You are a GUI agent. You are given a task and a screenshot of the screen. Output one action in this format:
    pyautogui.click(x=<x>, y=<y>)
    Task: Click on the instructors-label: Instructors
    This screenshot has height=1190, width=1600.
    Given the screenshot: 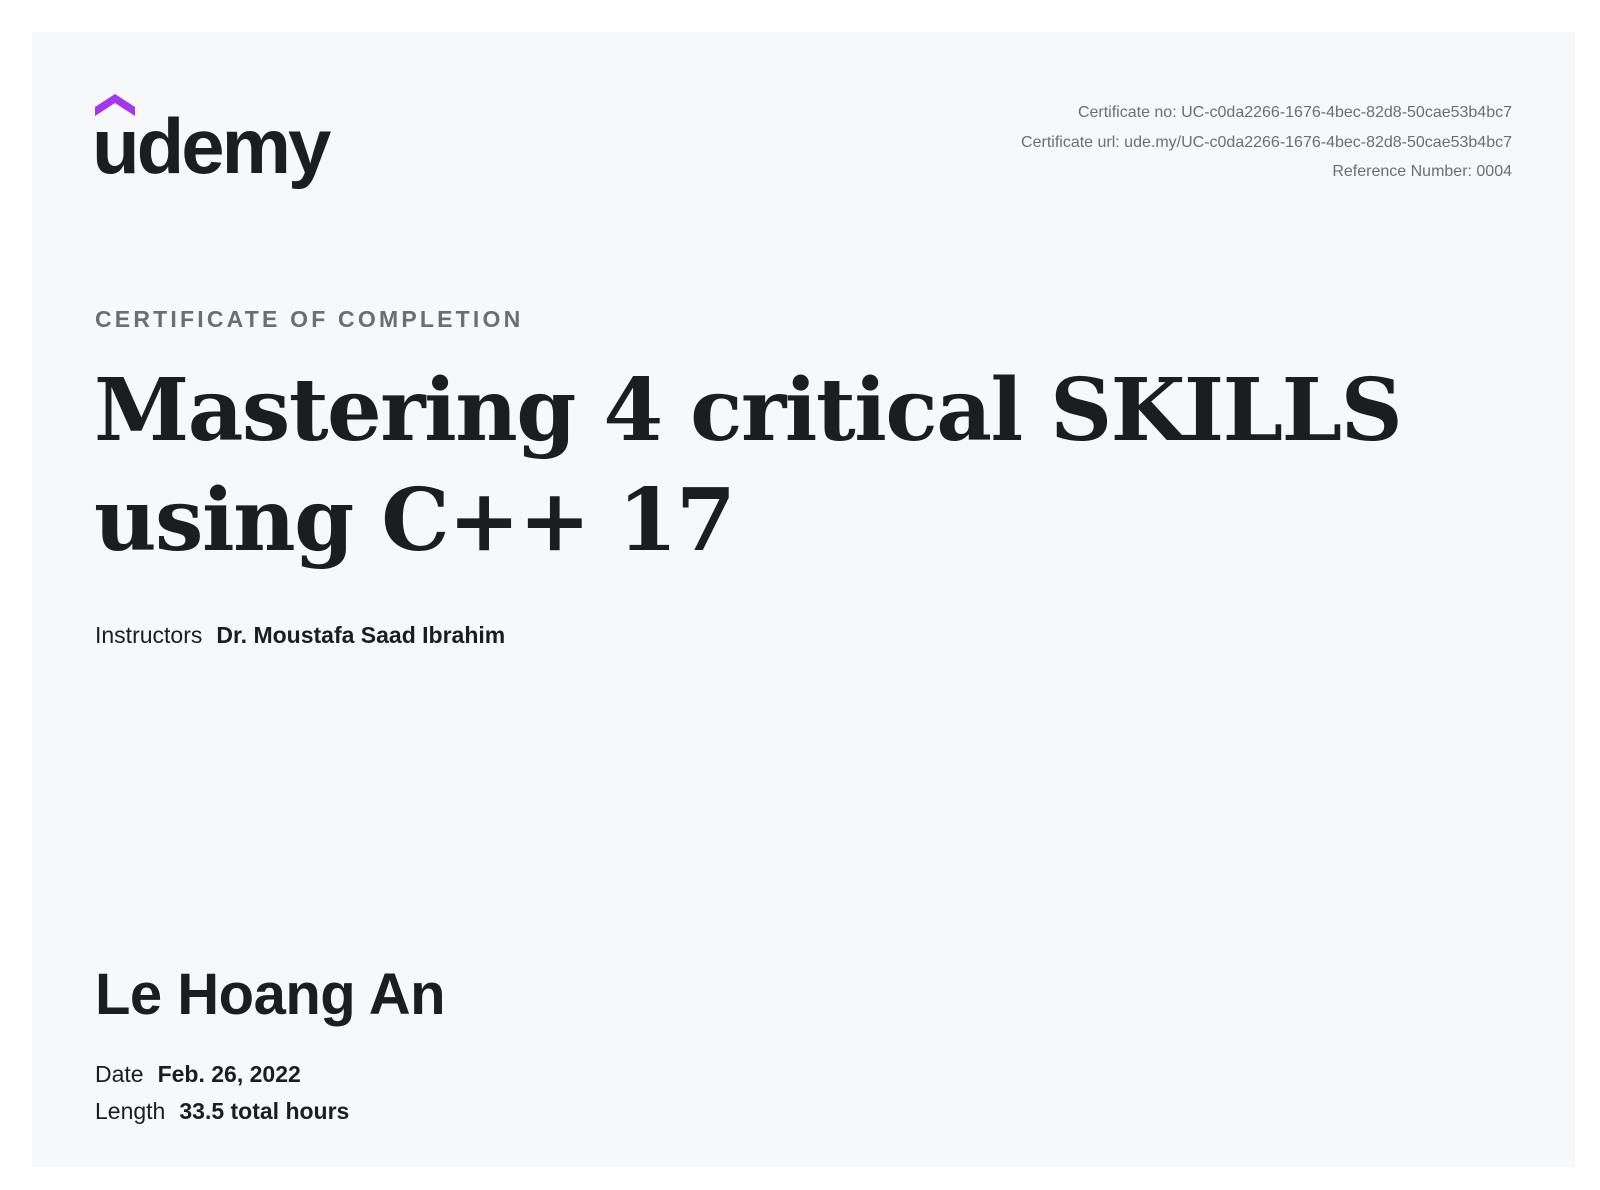 What is the action you would take?
    pyautogui.click(x=149, y=635)
    